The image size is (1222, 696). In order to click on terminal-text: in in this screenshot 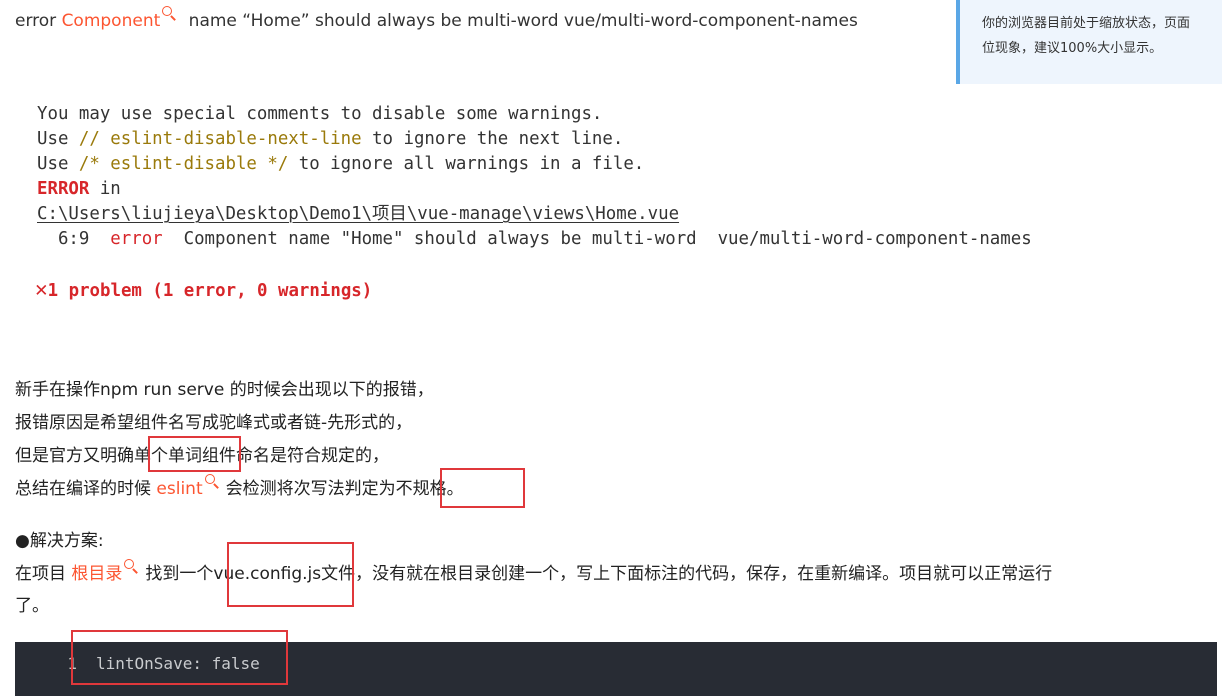, I will do `click(105, 189)`.